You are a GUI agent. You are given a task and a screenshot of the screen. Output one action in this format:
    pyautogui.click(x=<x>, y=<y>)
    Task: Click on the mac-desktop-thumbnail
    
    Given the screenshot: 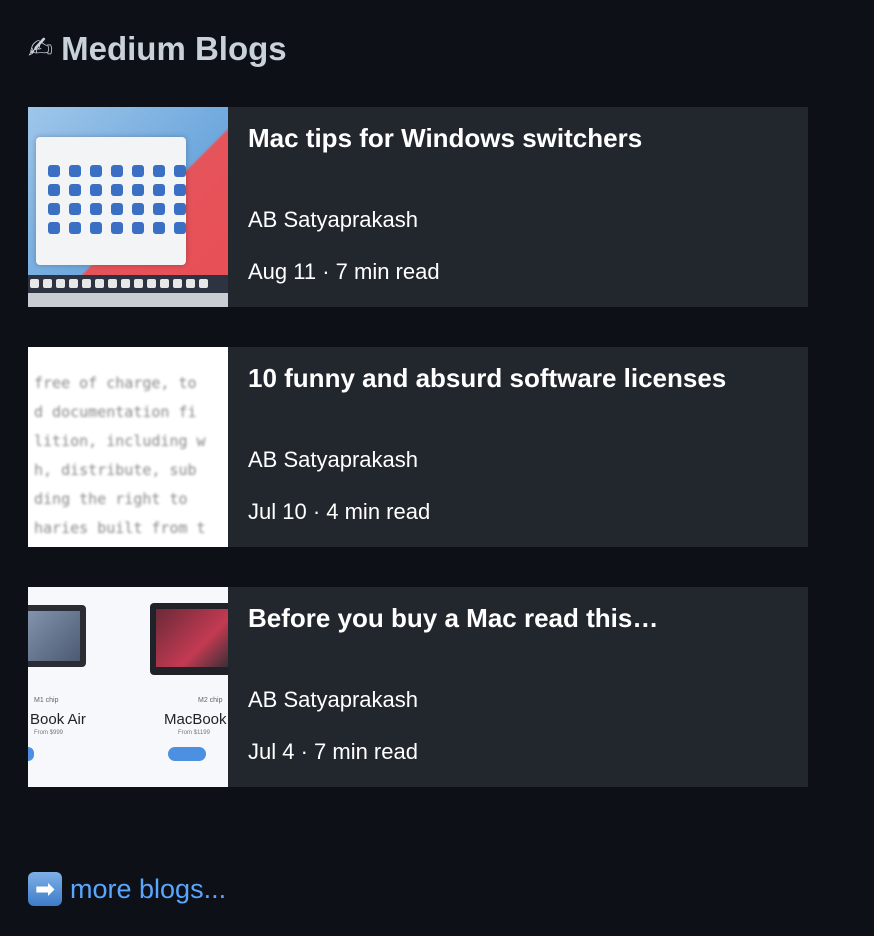 What is the action you would take?
    pyautogui.click(x=128, y=207)
    